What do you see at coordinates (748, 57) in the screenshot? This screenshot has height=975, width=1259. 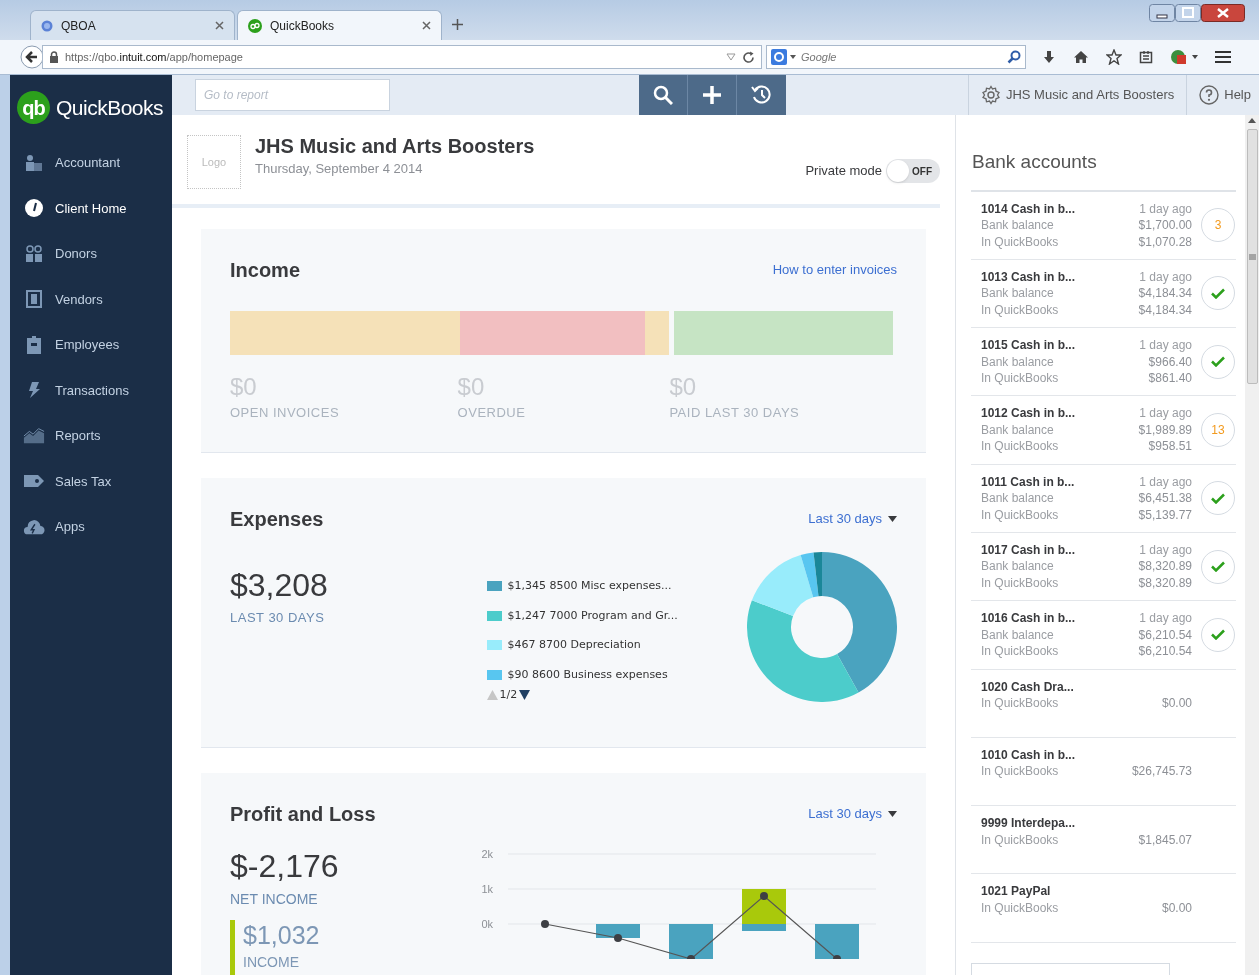 I see `reload-icon` at bounding box center [748, 57].